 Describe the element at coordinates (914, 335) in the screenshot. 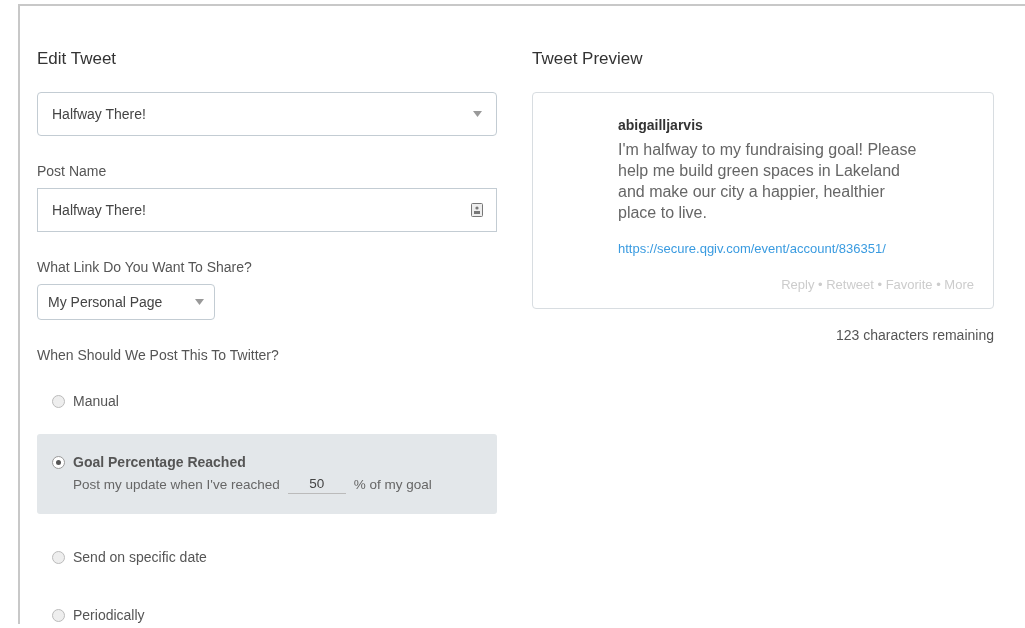

I see `characters-remaining: 123 characters remaining` at that location.